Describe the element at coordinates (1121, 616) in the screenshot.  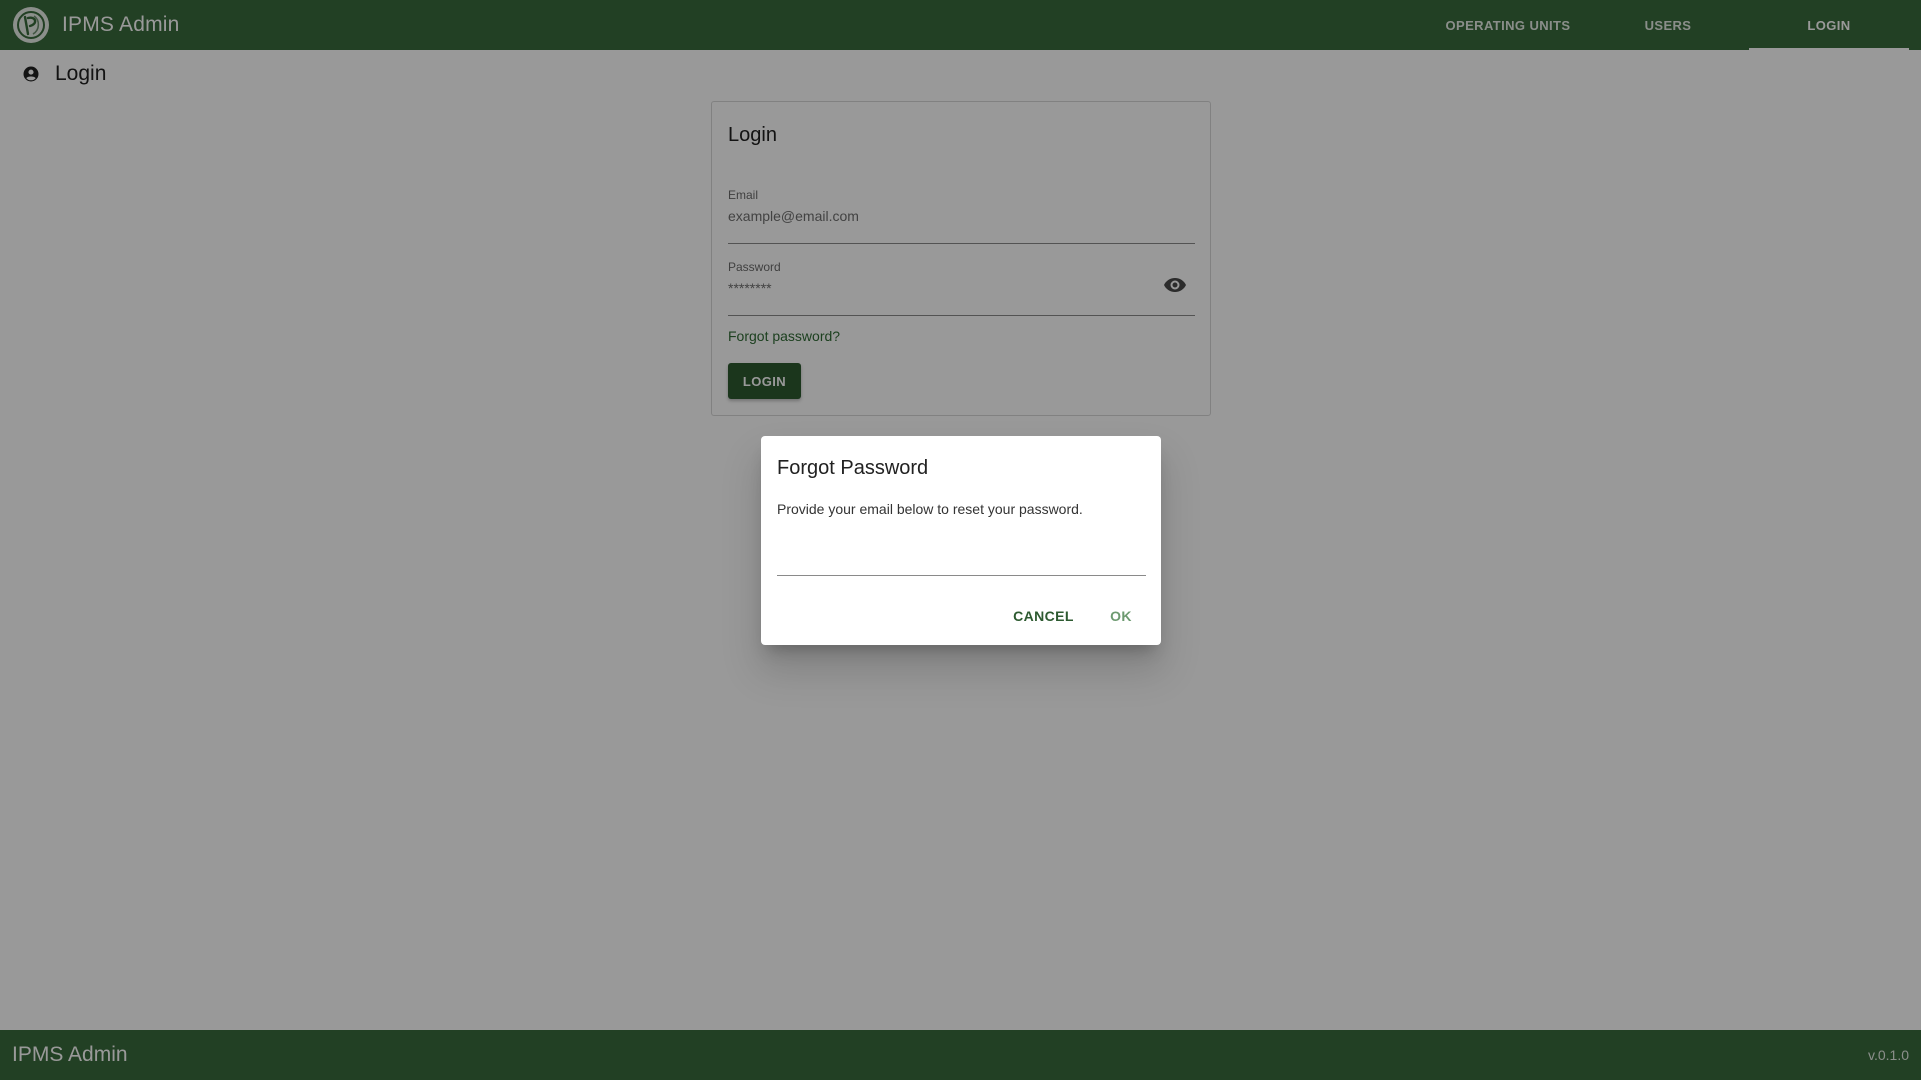
I see `ok-button: OK` at that location.